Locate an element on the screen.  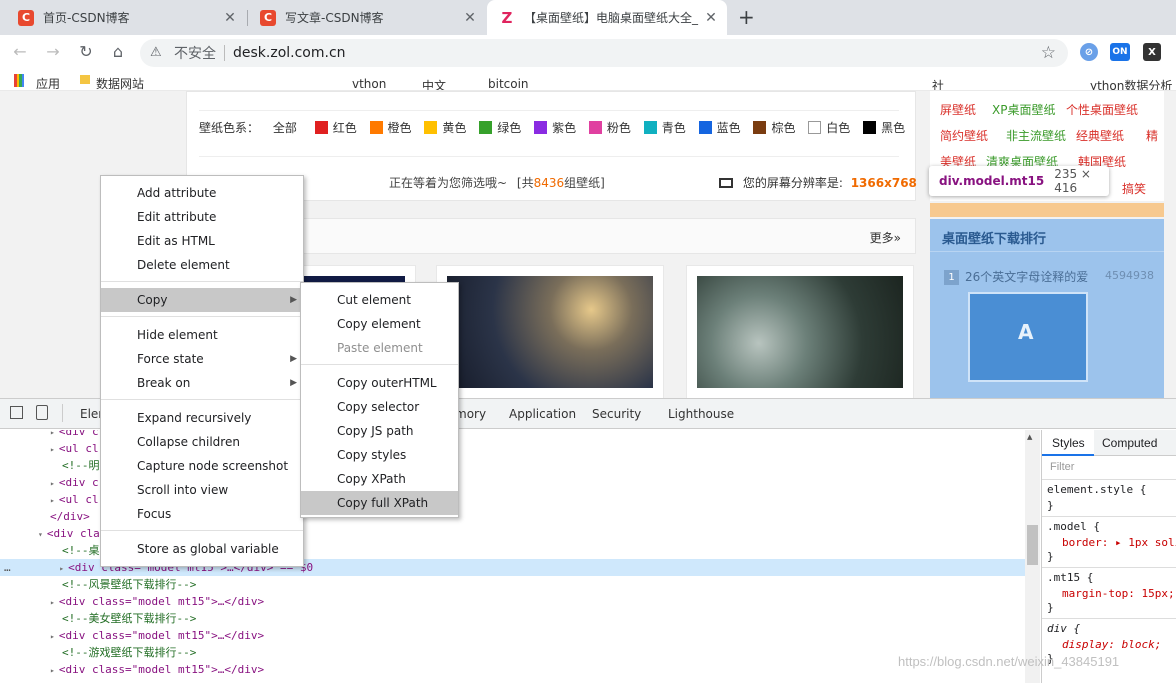
menu-item-hide-element: Hide element is located at coordinates (202, 335).